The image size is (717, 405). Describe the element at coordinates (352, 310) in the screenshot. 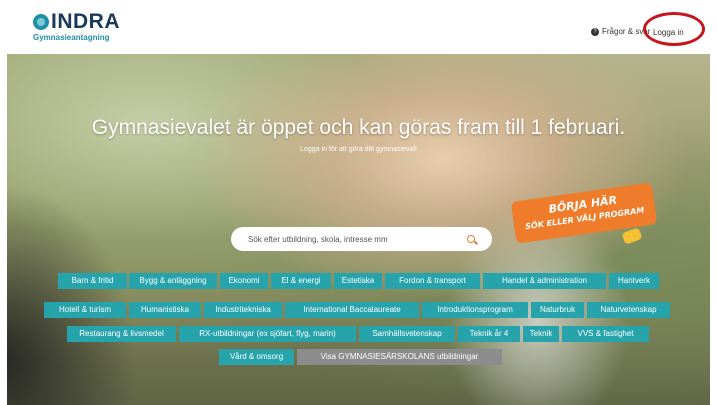

I see `program-tag: International Baccalaureate` at that location.